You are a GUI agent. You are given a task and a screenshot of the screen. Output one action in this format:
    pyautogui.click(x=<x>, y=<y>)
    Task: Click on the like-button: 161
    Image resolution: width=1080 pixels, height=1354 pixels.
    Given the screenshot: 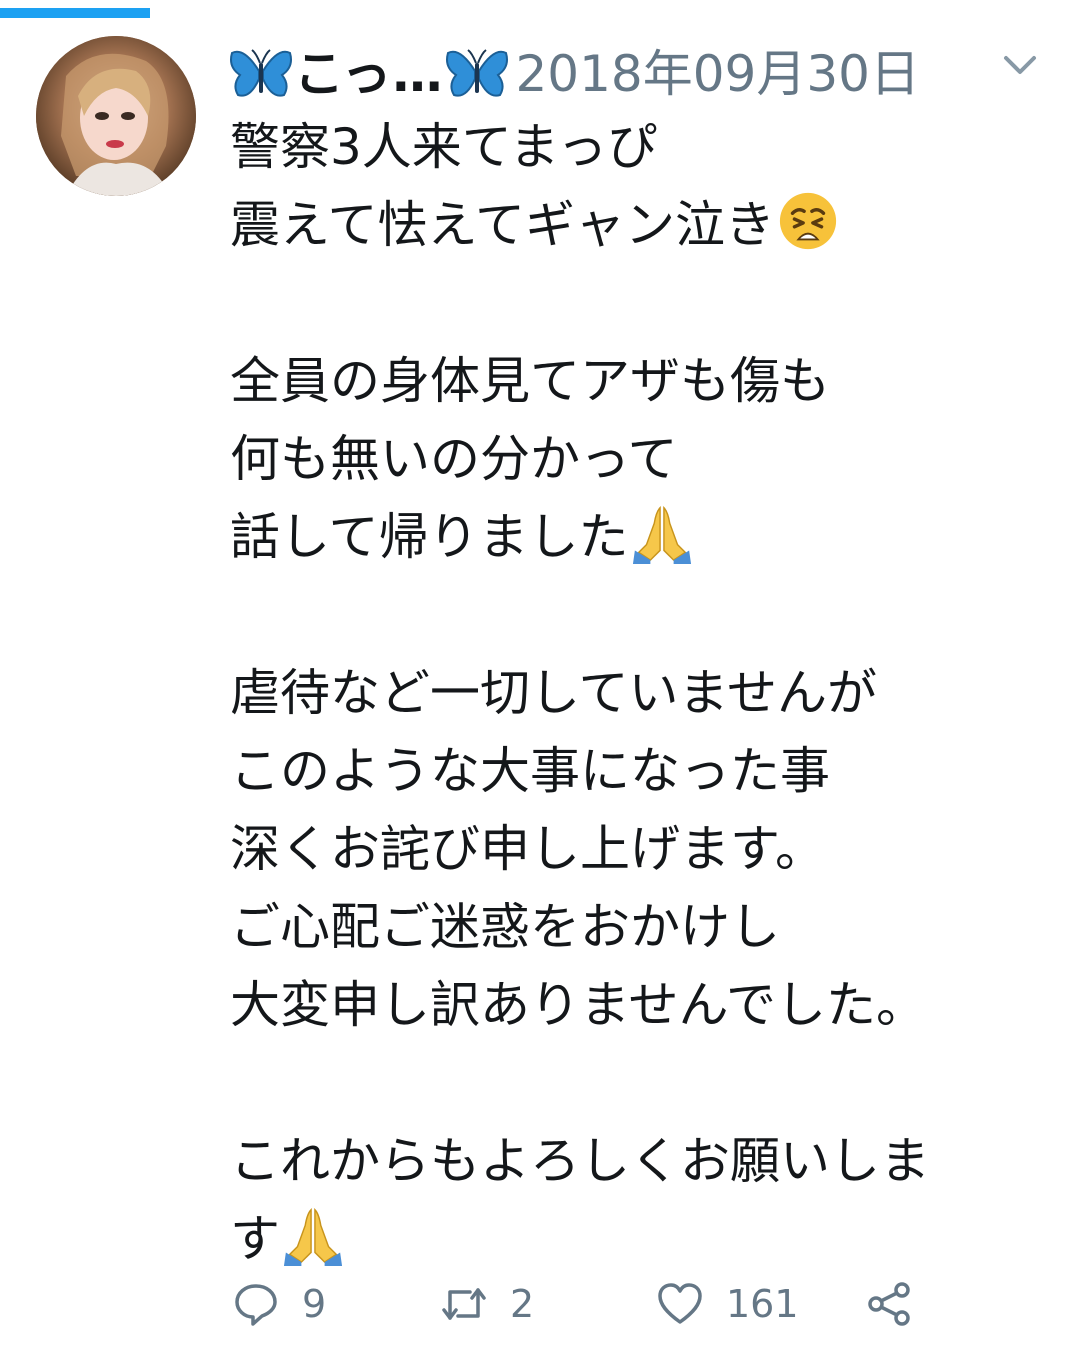 What is the action you would take?
    pyautogui.click(x=727, y=1304)
    